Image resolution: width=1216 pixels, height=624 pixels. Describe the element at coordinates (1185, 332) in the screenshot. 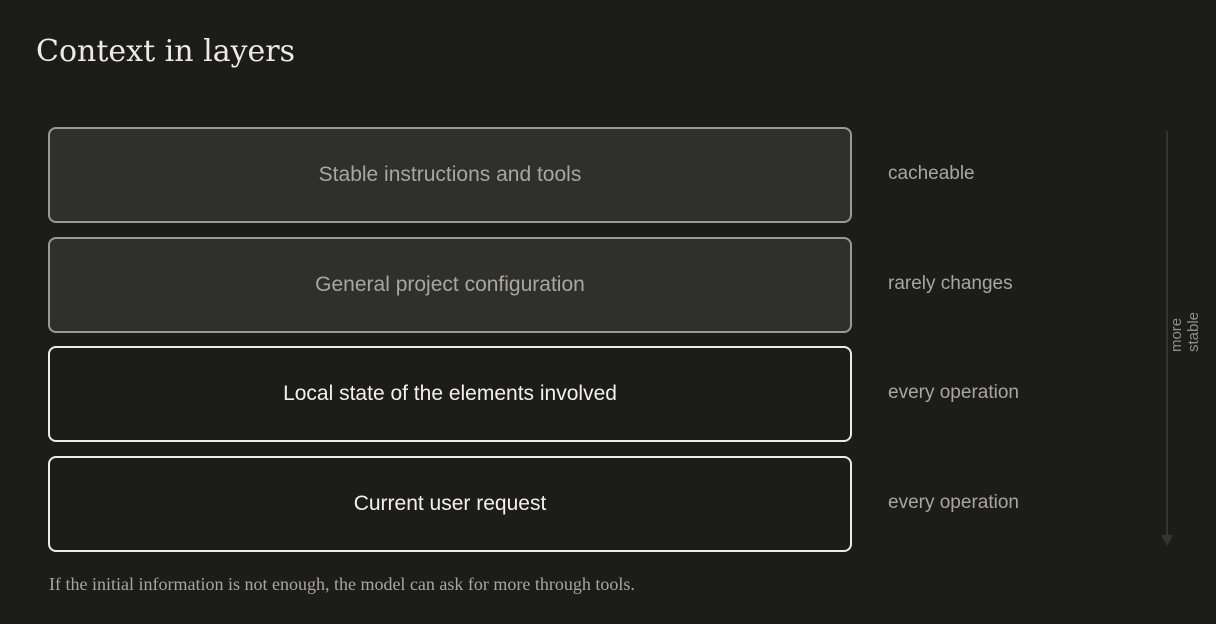

I see `stability-axis-label: more stable` at that location.